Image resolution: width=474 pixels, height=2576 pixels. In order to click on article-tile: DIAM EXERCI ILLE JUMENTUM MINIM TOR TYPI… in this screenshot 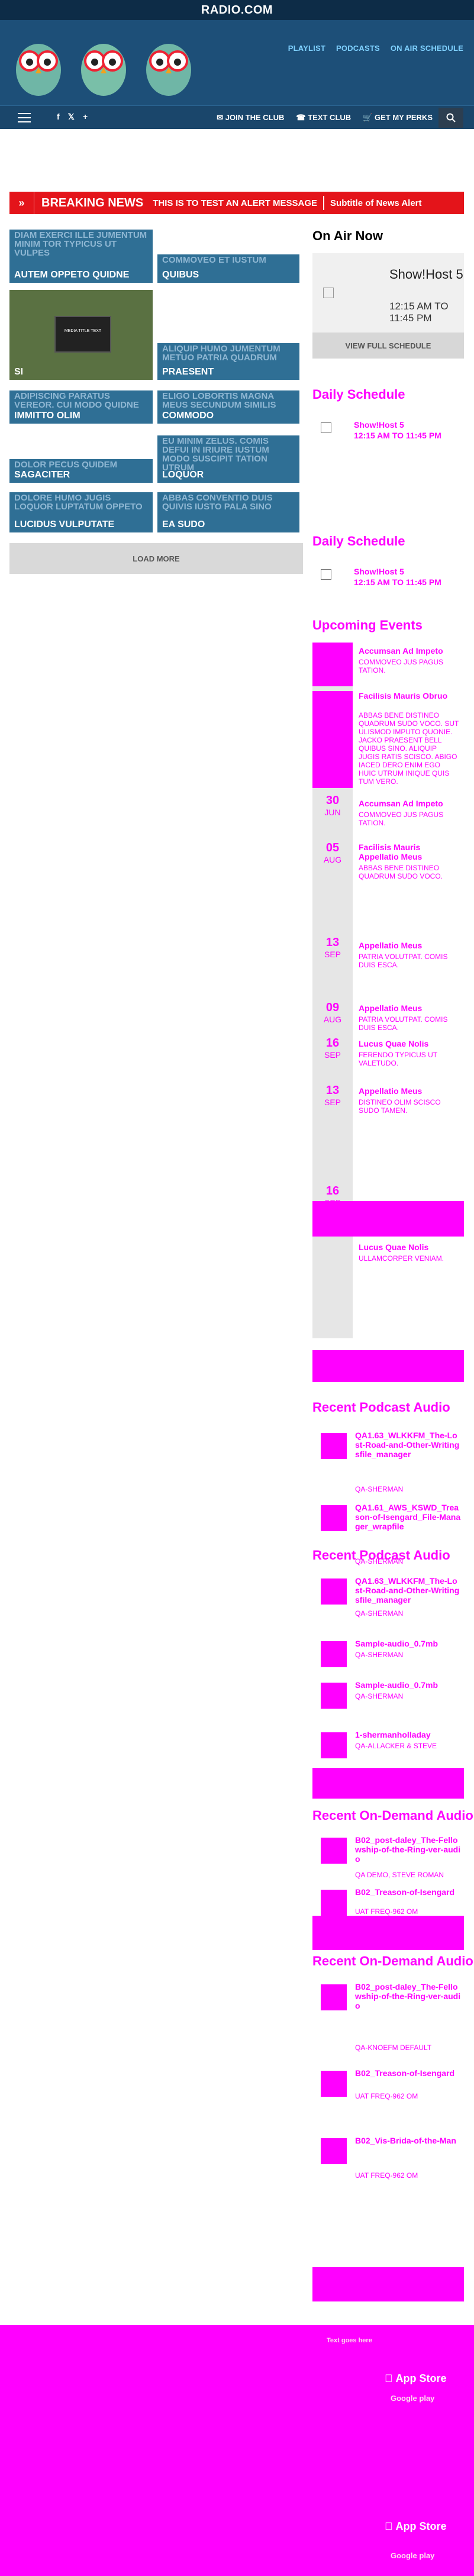, I will do `click(81, 256)`.